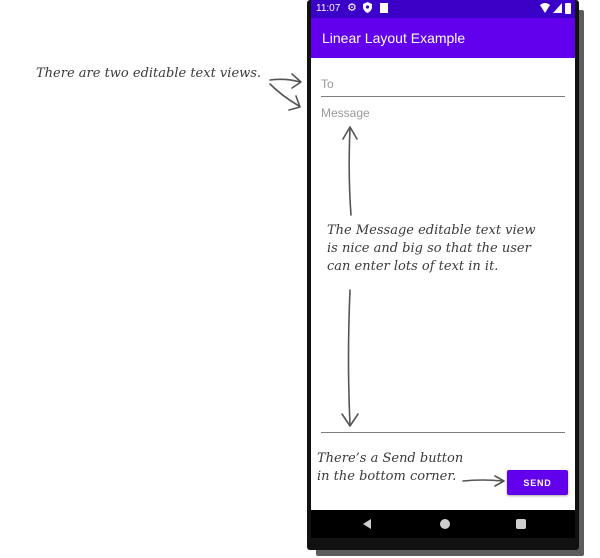  What do you see at coordinates (394, 38) in the screenshot?
I see `app-title: Linear Layout Example` at bounding box center [394, 38].